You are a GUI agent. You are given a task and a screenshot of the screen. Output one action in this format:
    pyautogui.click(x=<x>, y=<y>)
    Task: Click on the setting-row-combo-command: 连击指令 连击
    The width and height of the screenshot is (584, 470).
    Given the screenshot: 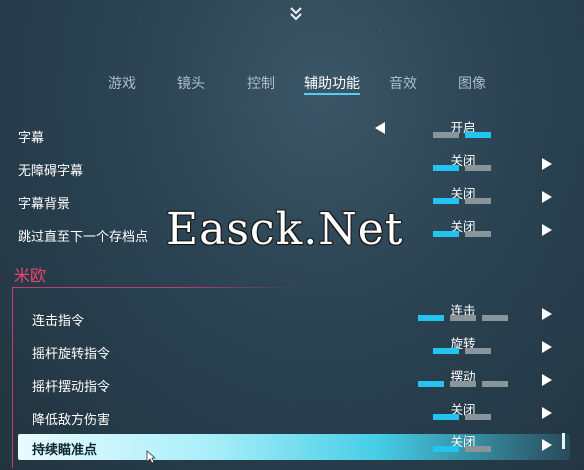 What is the action you would take?
    pyautogui.click(x=292, y=318)
    